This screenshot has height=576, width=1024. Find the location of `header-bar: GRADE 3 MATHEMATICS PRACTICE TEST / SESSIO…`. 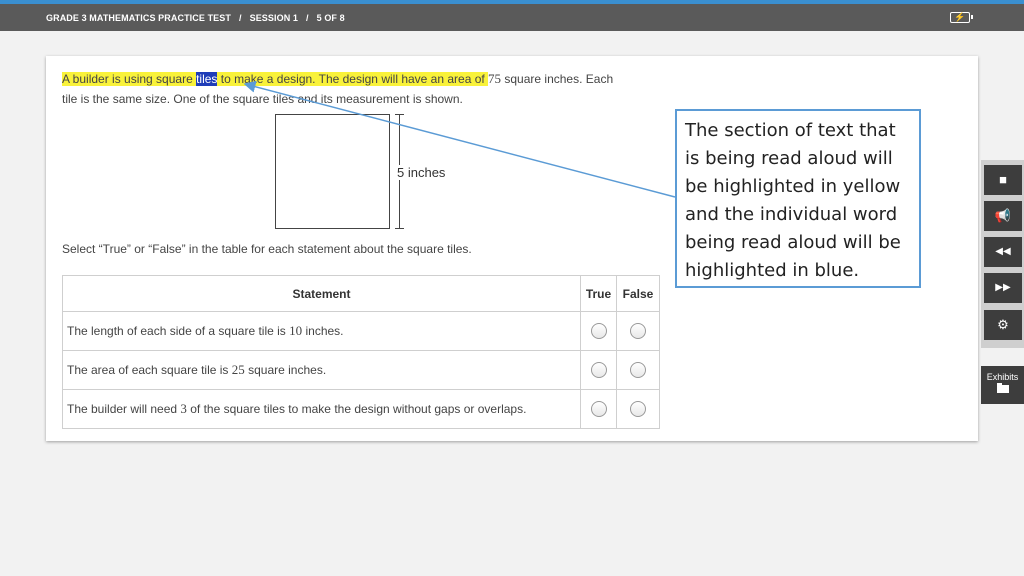

header-bar: GRADE 3 MATHEMATICS PRACTICE TEST / SESSIO… is located at coordinates (512, 17).